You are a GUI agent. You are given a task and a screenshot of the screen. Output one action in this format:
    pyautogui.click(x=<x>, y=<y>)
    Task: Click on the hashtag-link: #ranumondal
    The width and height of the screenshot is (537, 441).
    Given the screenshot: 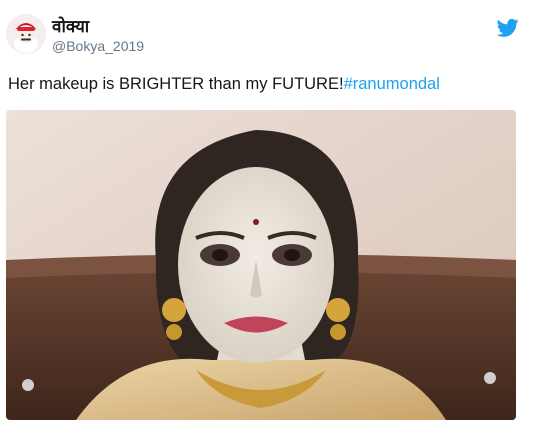 What is the action you would take?
    pyautogui.click(x=392, y=84)
    